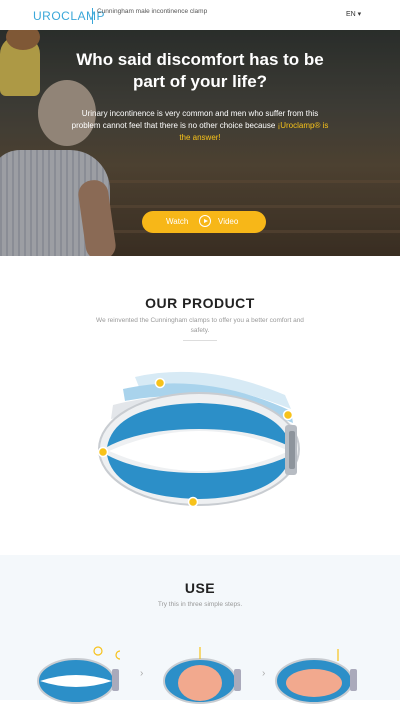  Describe the element at coordinates (200, 588) in the screenshot. I see `use-title: USE` at that location.